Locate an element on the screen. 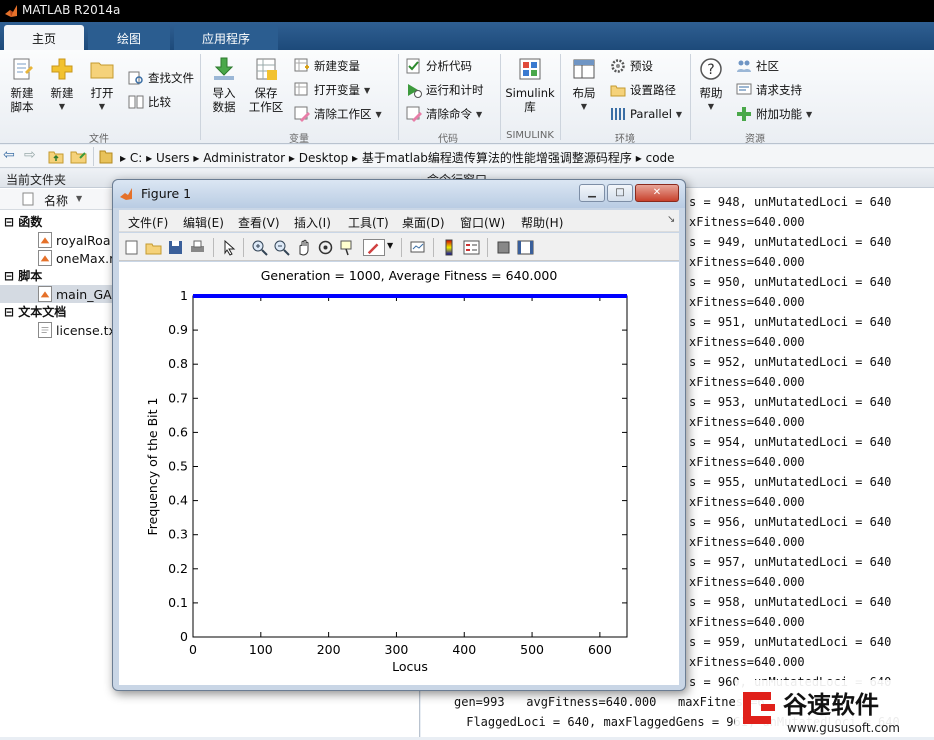  menu-view: 查看(V) is located at coordinates (259, 222).